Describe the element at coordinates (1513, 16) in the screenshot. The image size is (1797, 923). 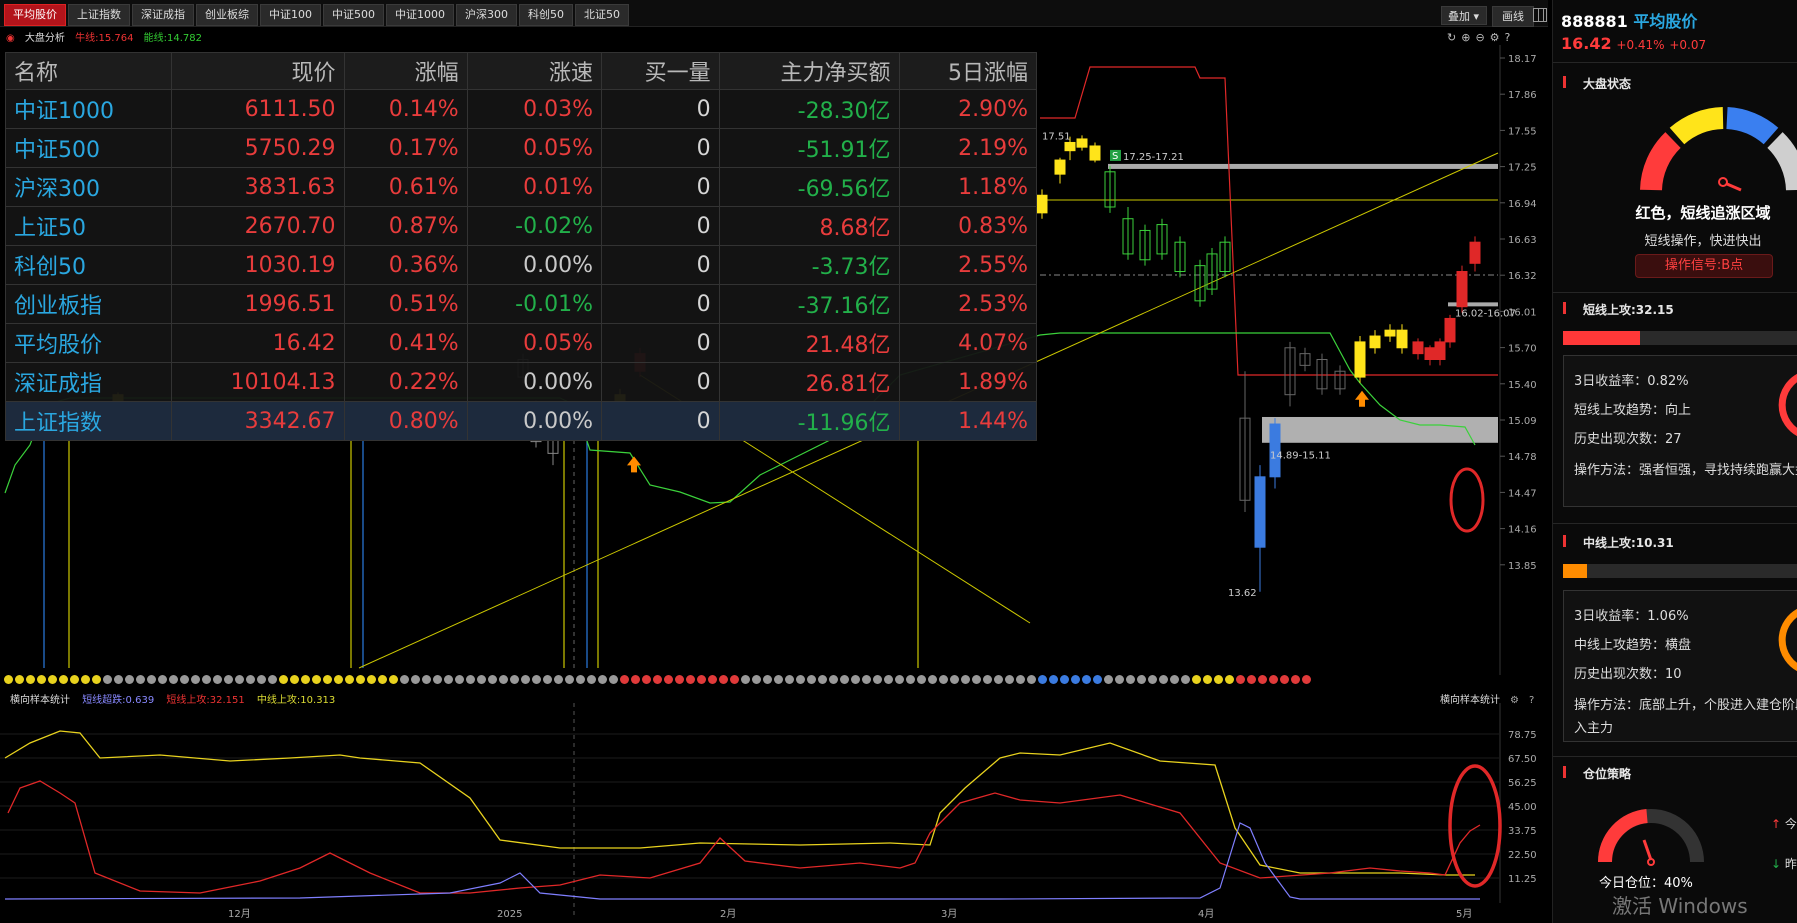
I see `draw-line-button: 画线` at that location.